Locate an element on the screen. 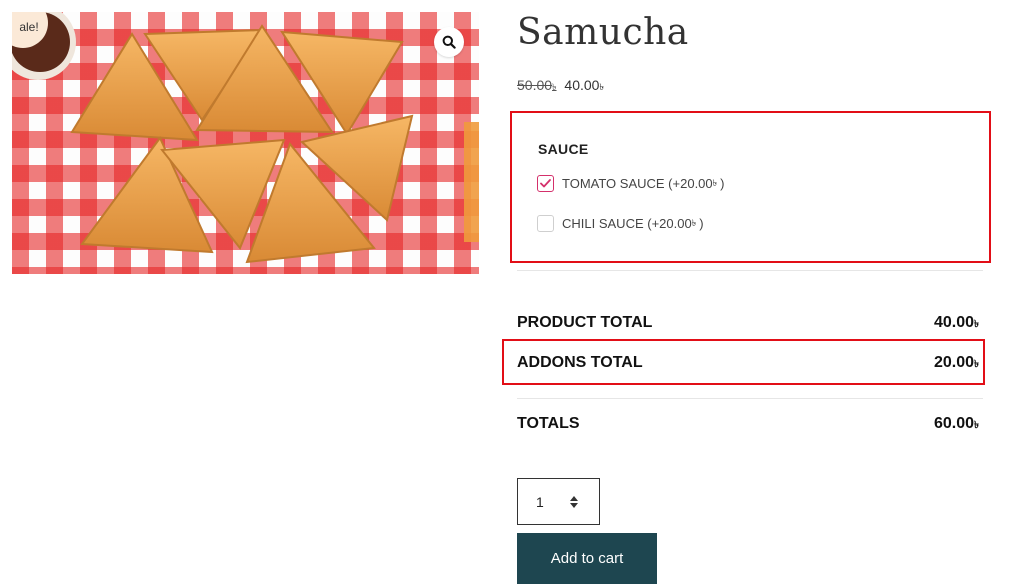 The height and width of the screenshot is (588, 1024). quantity-input: 1 is located at coordinates (558, 501).